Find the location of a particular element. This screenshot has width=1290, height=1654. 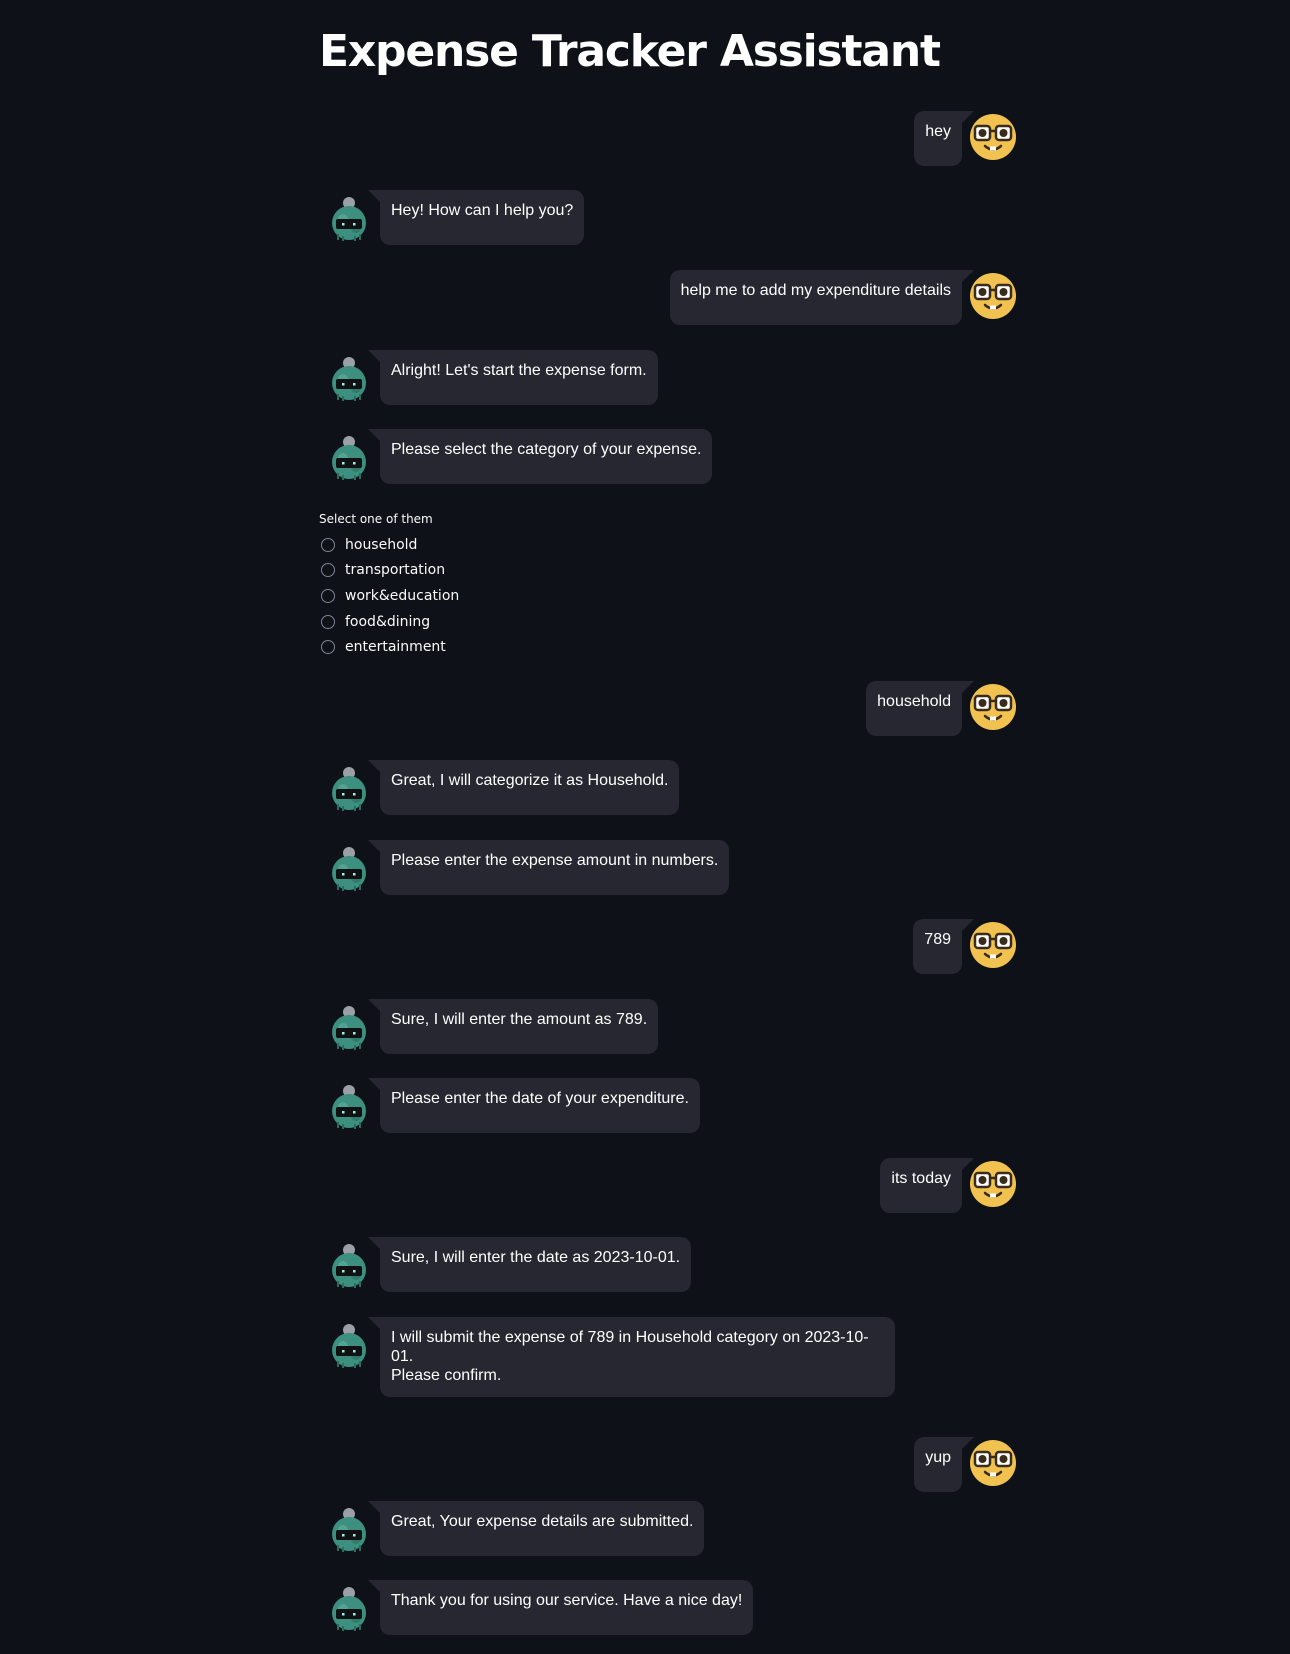

message-bubble: Hey! How can I help you? is located at coordinates (476, 217).